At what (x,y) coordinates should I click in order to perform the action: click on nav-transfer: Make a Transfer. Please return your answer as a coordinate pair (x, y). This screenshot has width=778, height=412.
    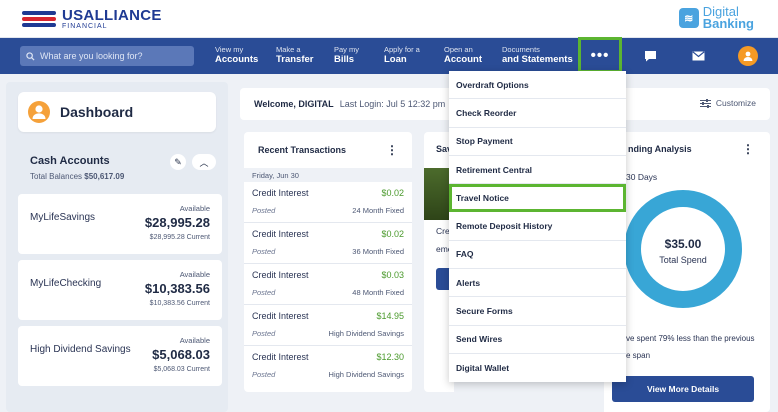
    Looking at the image, I should click on (295, 55).